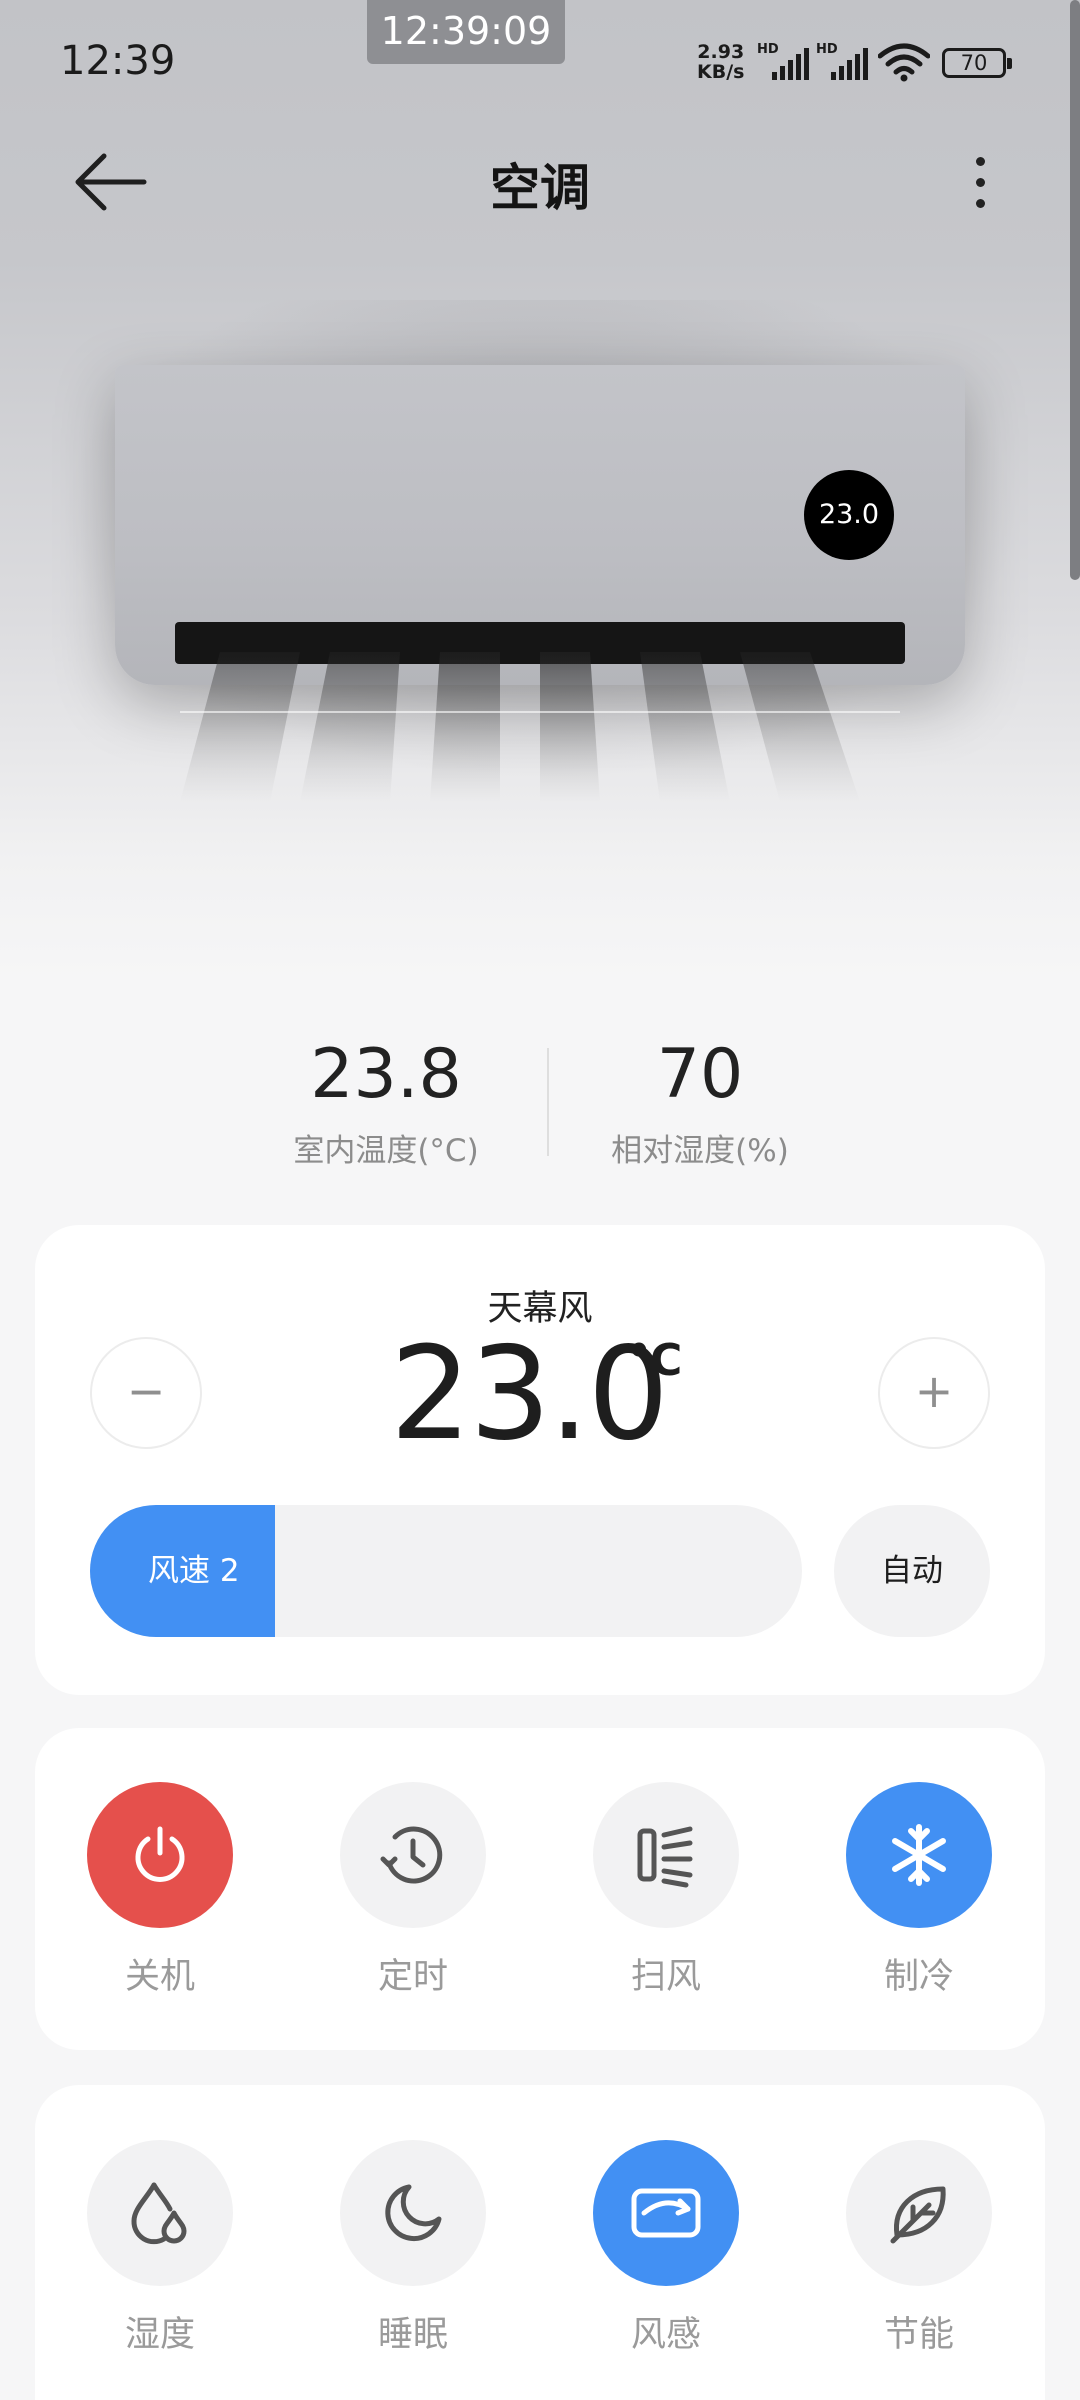 The width and height of the screenshot is (1080, 2400). I want to click on scrollbar, so click(1075, 290).